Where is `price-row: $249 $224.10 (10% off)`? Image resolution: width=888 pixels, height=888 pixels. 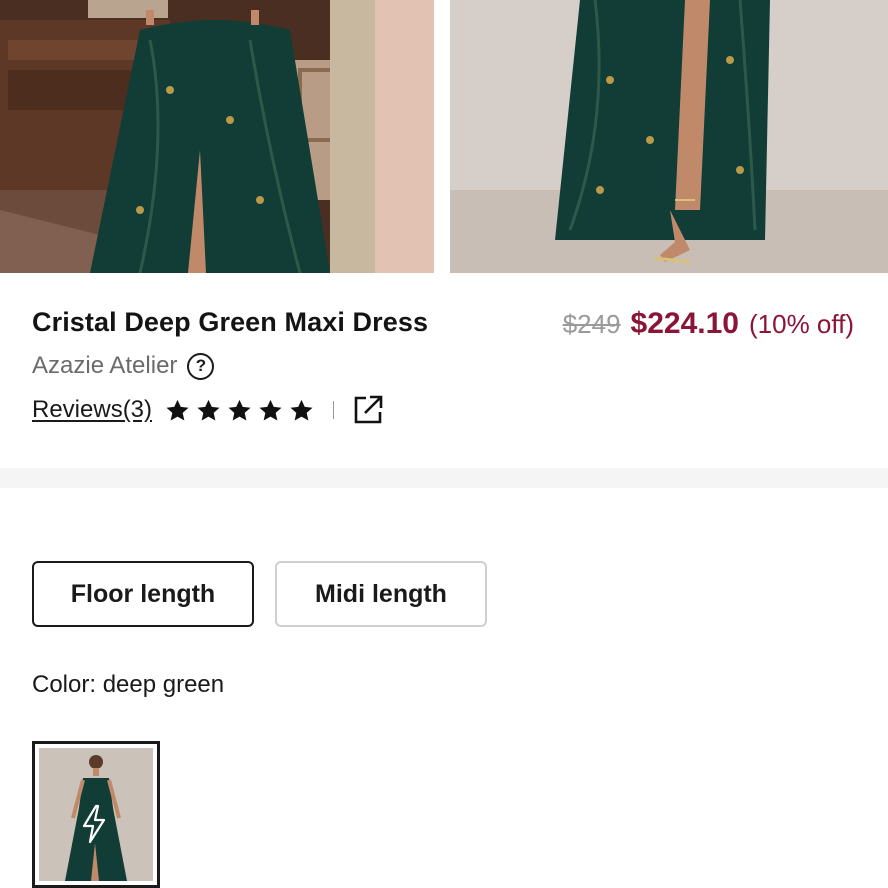 price-row: $249 $224.10 (10% off) is located at coordinates (708, 324).